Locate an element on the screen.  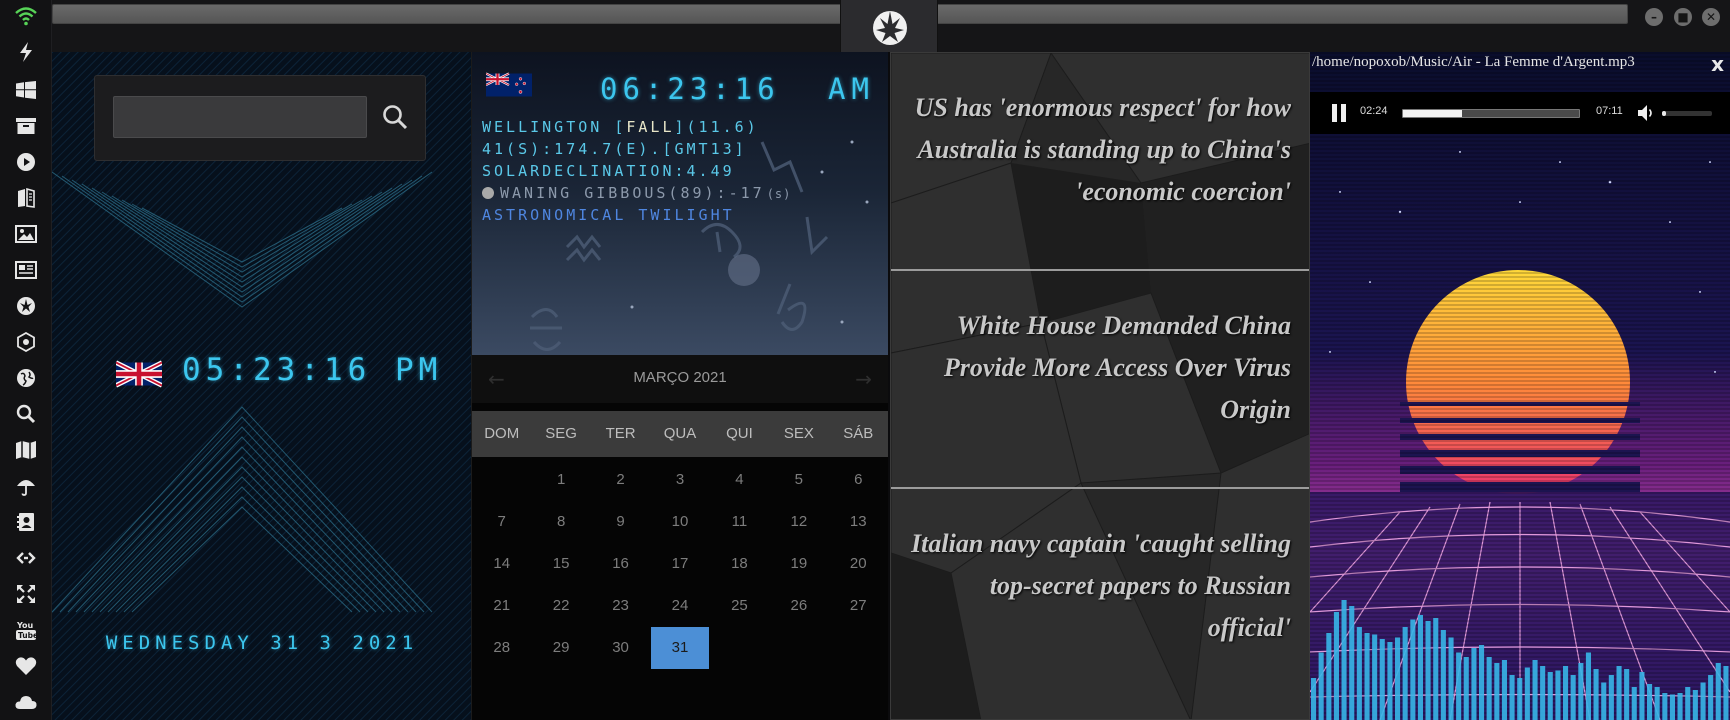
volume-icon is located at coordinates (1646, 113).